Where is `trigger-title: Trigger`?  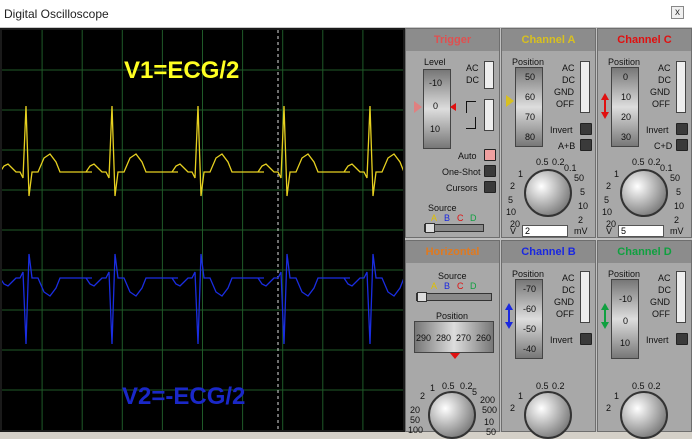
trigger-title: Trigger is located at coordinates (452, 40).